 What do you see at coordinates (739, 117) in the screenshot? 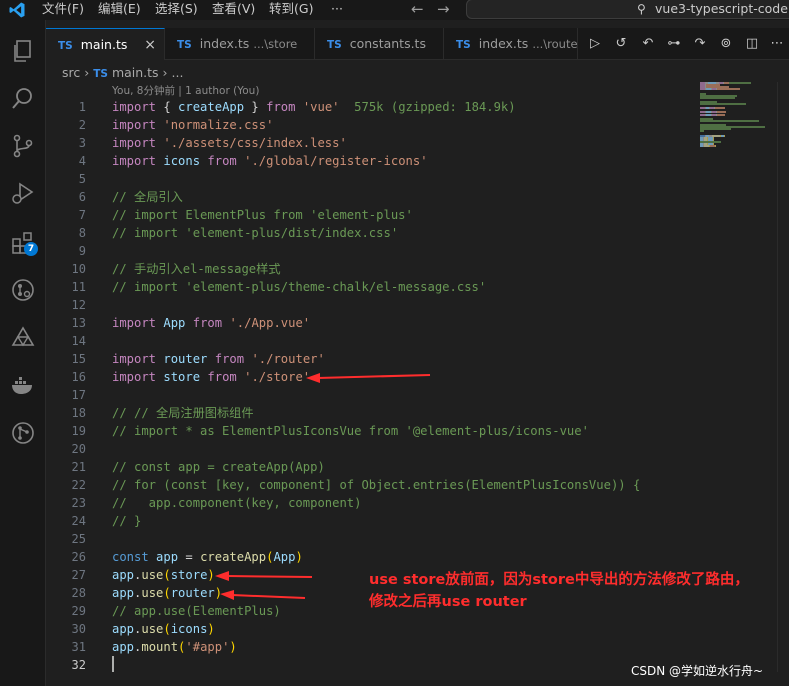
I see `minimap` at bounding box center [739, 117].